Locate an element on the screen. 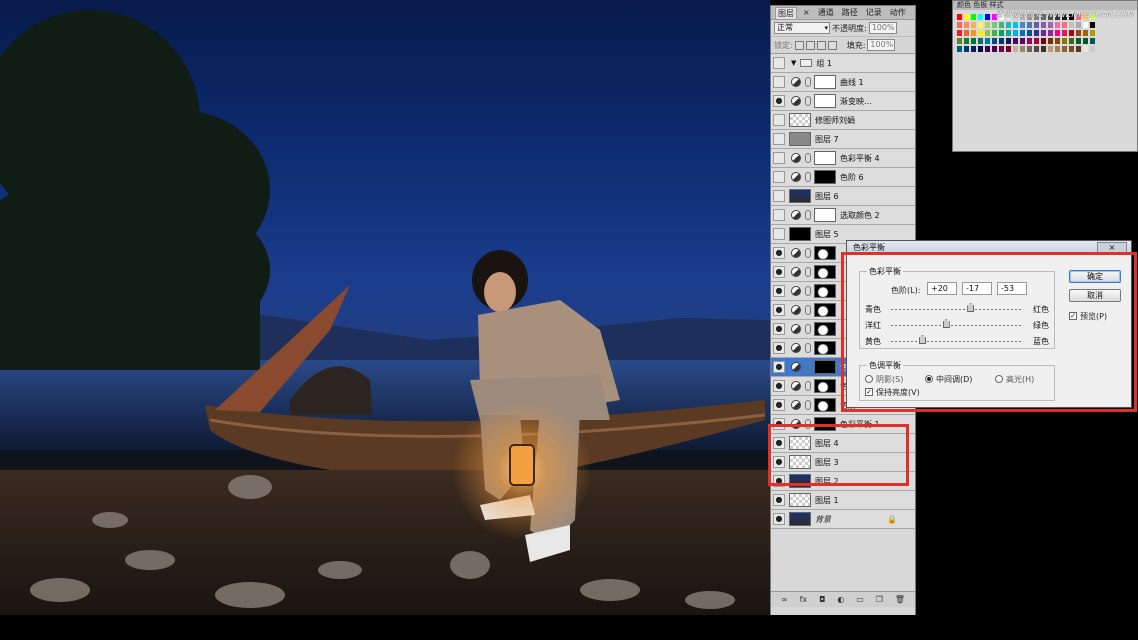  folder-icon: ▭ is located at coordinates (860, 599).